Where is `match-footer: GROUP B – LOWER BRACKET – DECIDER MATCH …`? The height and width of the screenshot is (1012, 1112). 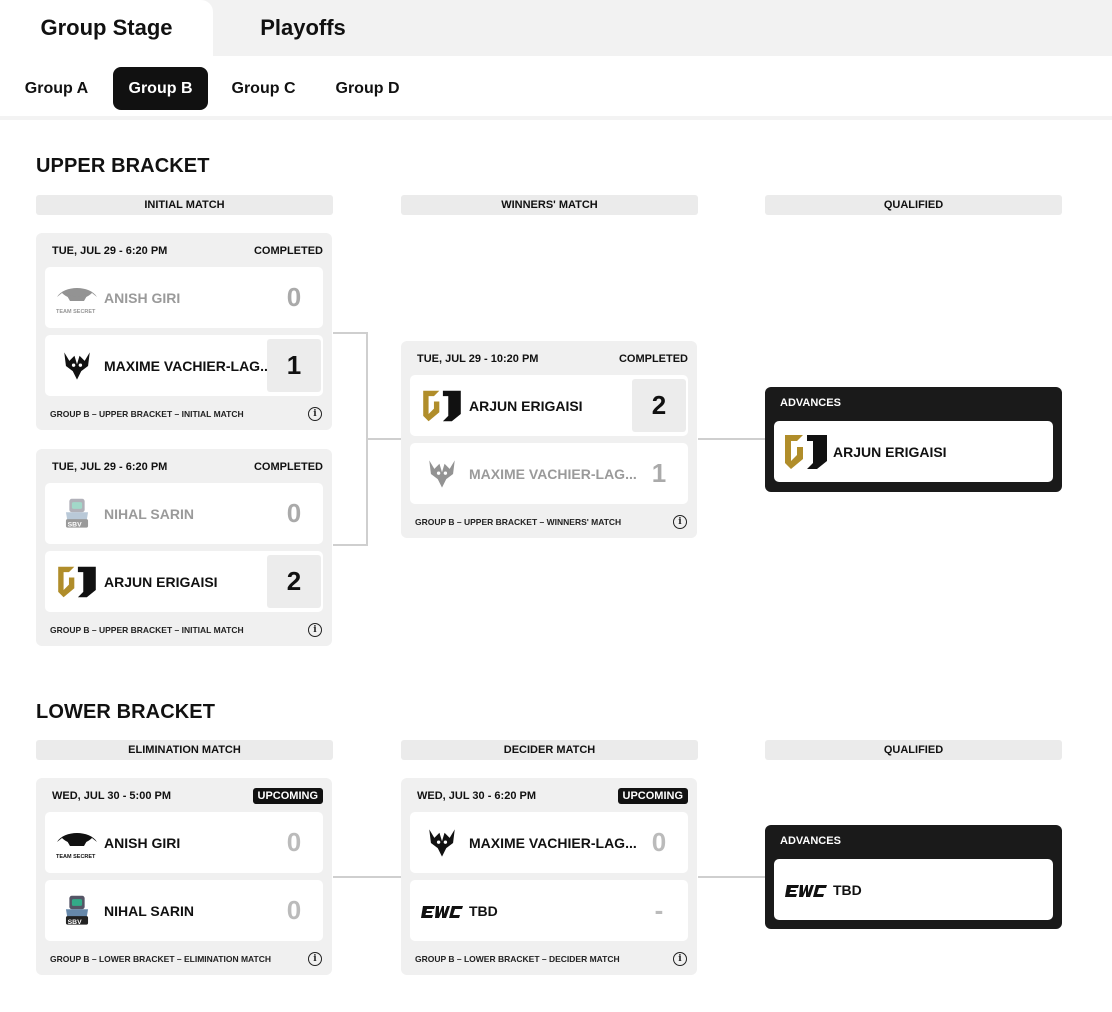
match-footer: GROUP B – LOWER BRACKET – DECIDER MATCH … is located at coordinates (551, 959).